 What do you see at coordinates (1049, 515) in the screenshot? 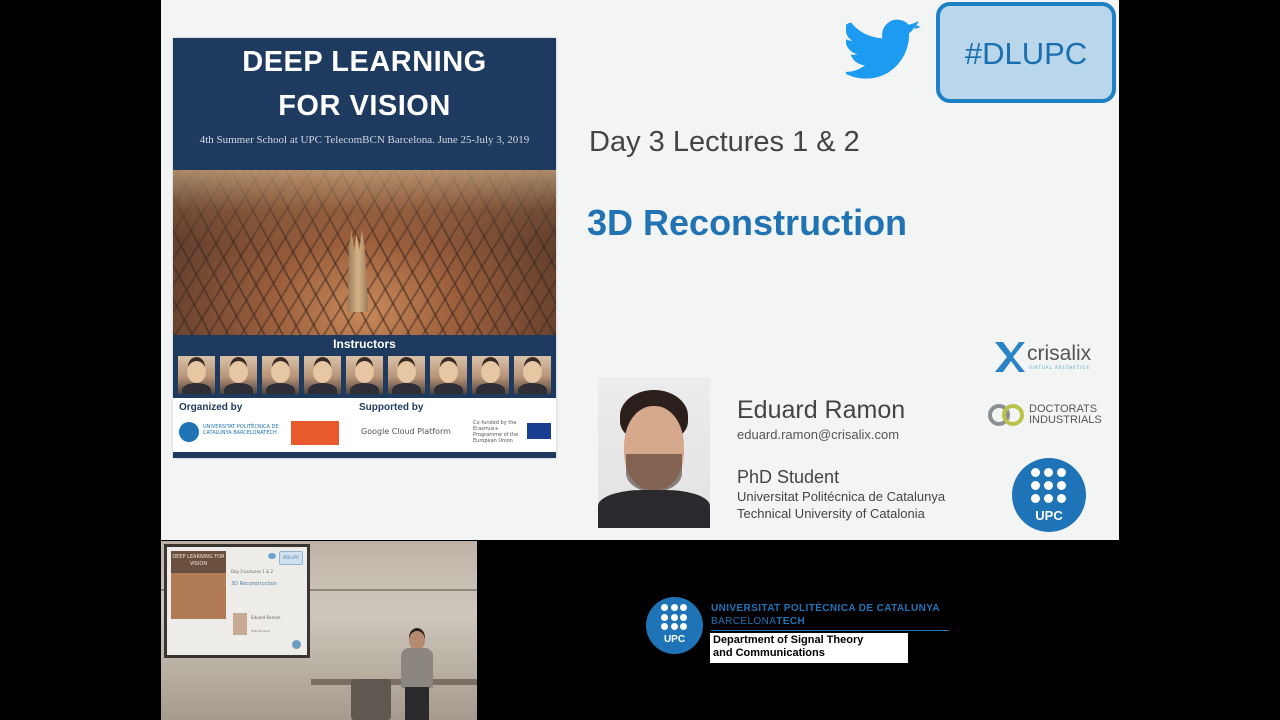
I see `upc-logo-text: UPC` at bounding box center [1049, 515].